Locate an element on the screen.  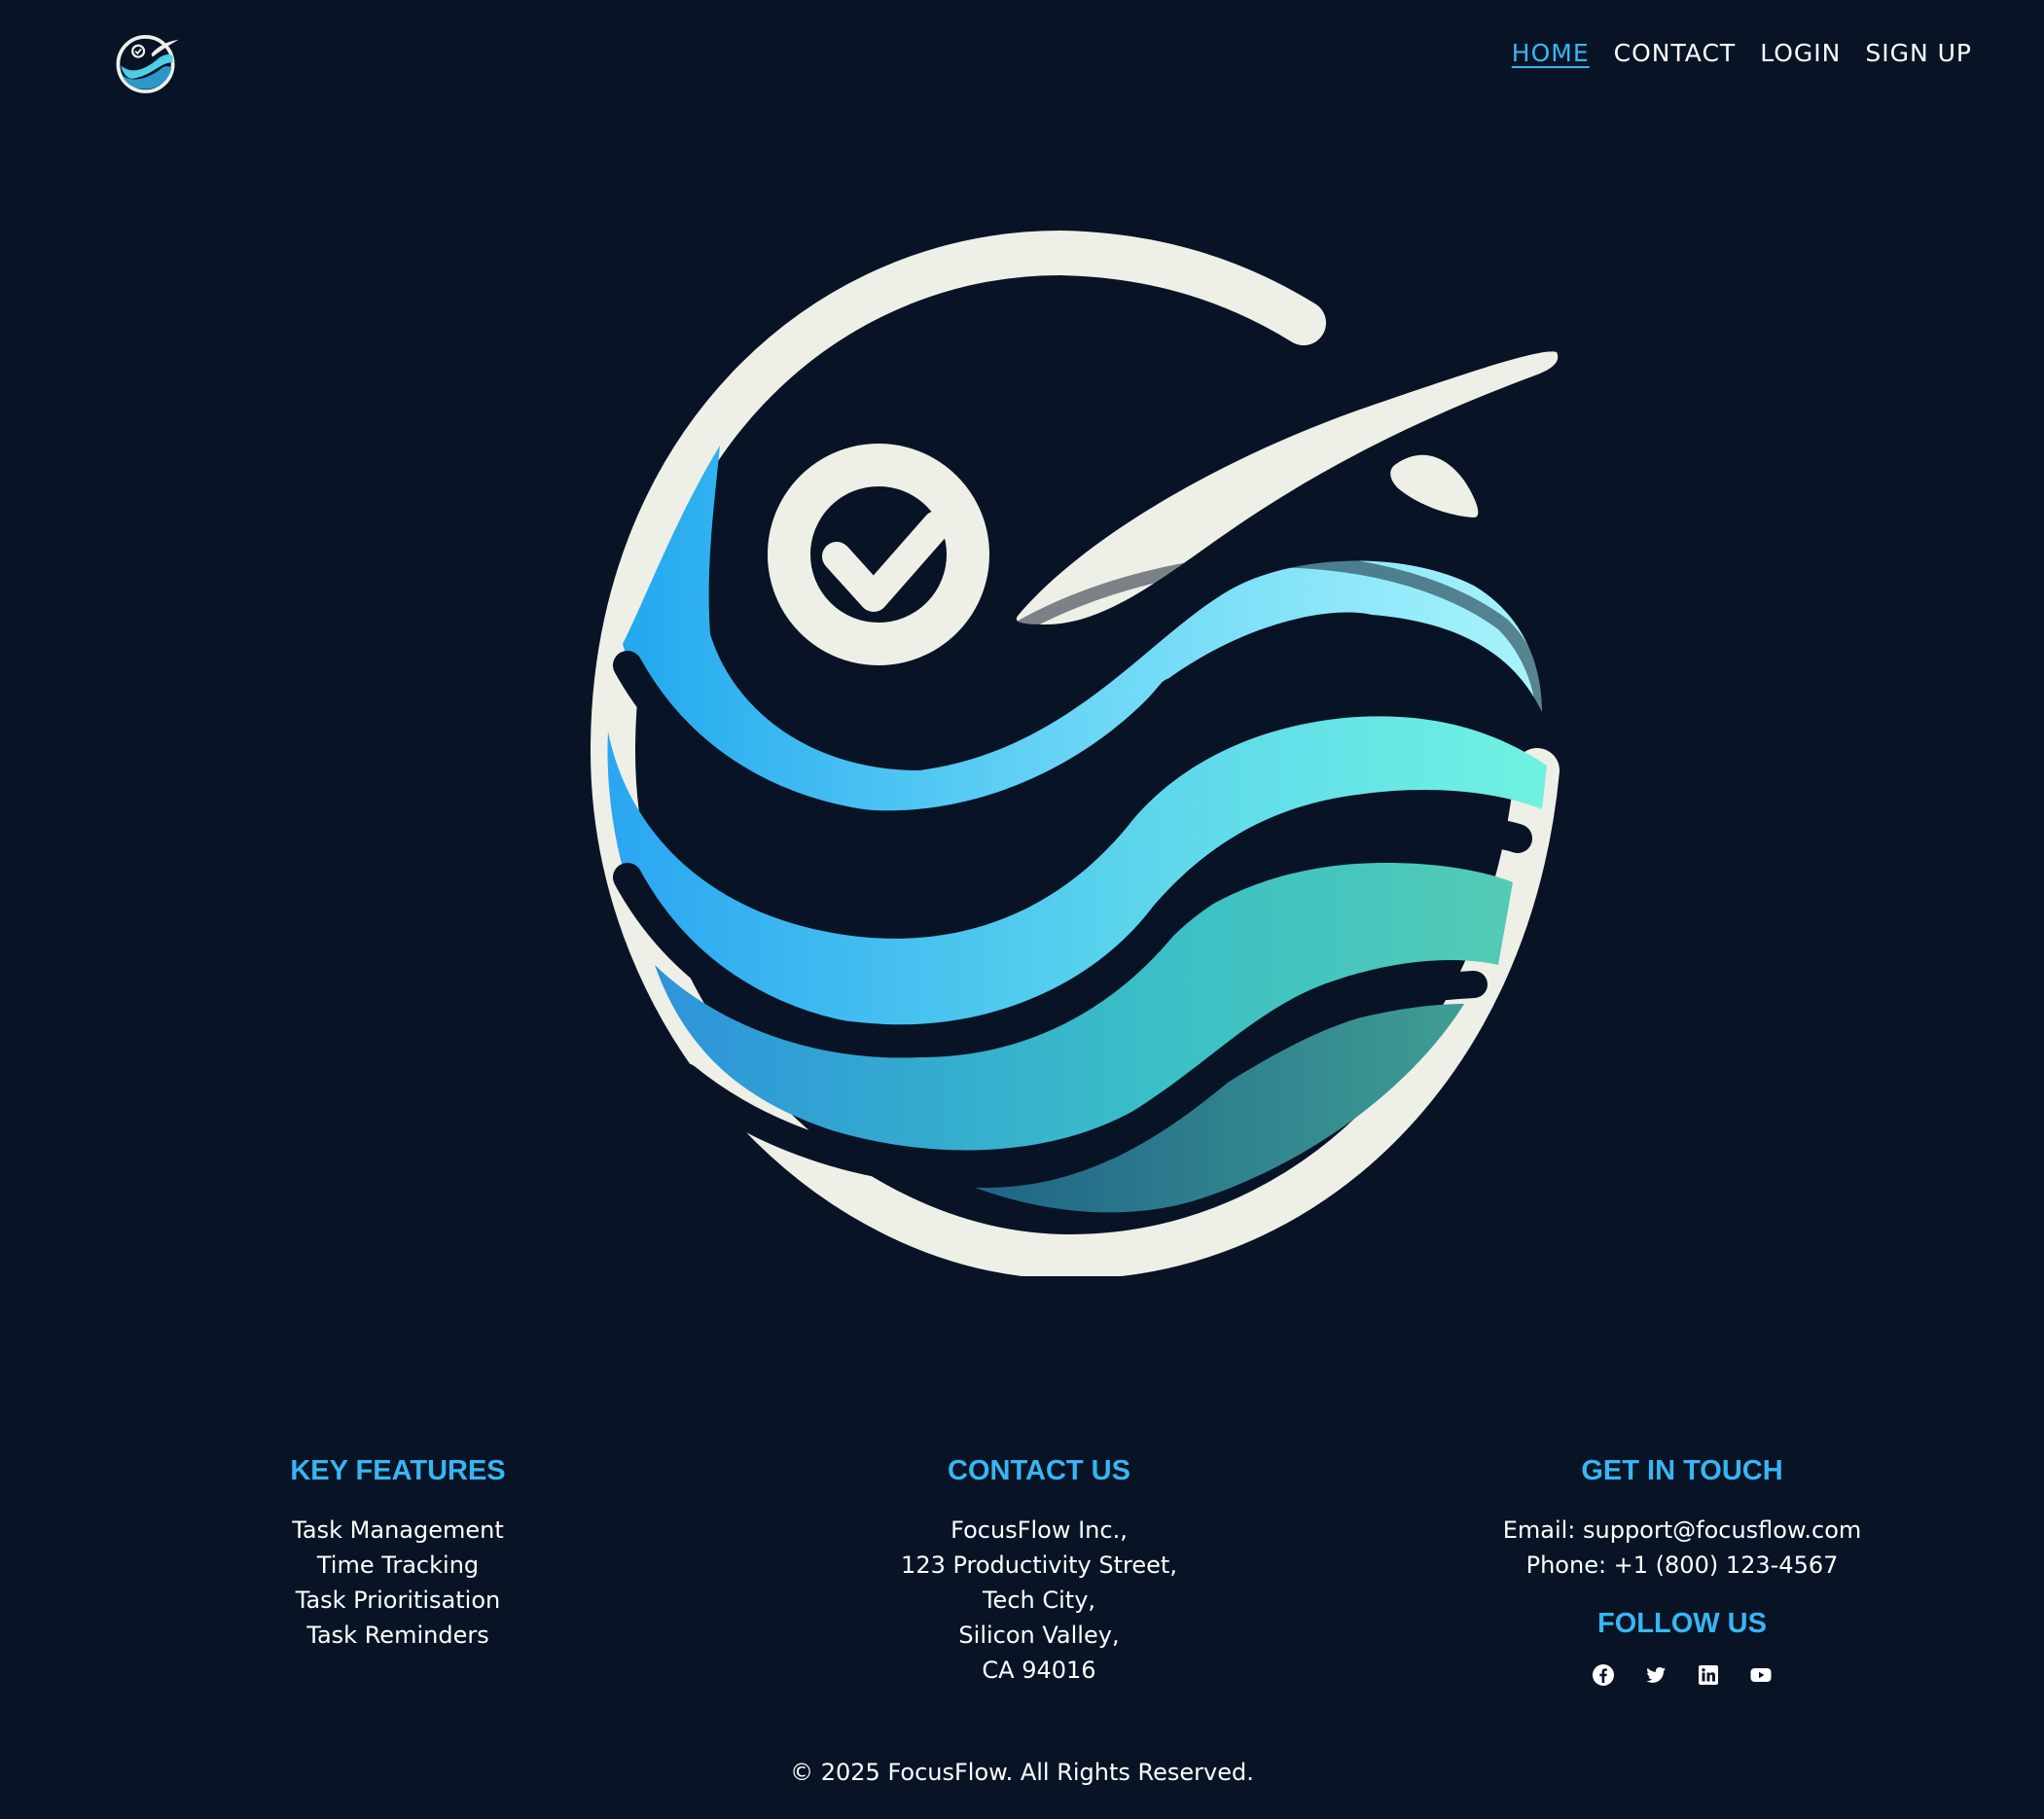
facebook-icon is located at coordinates (1603, 1675).